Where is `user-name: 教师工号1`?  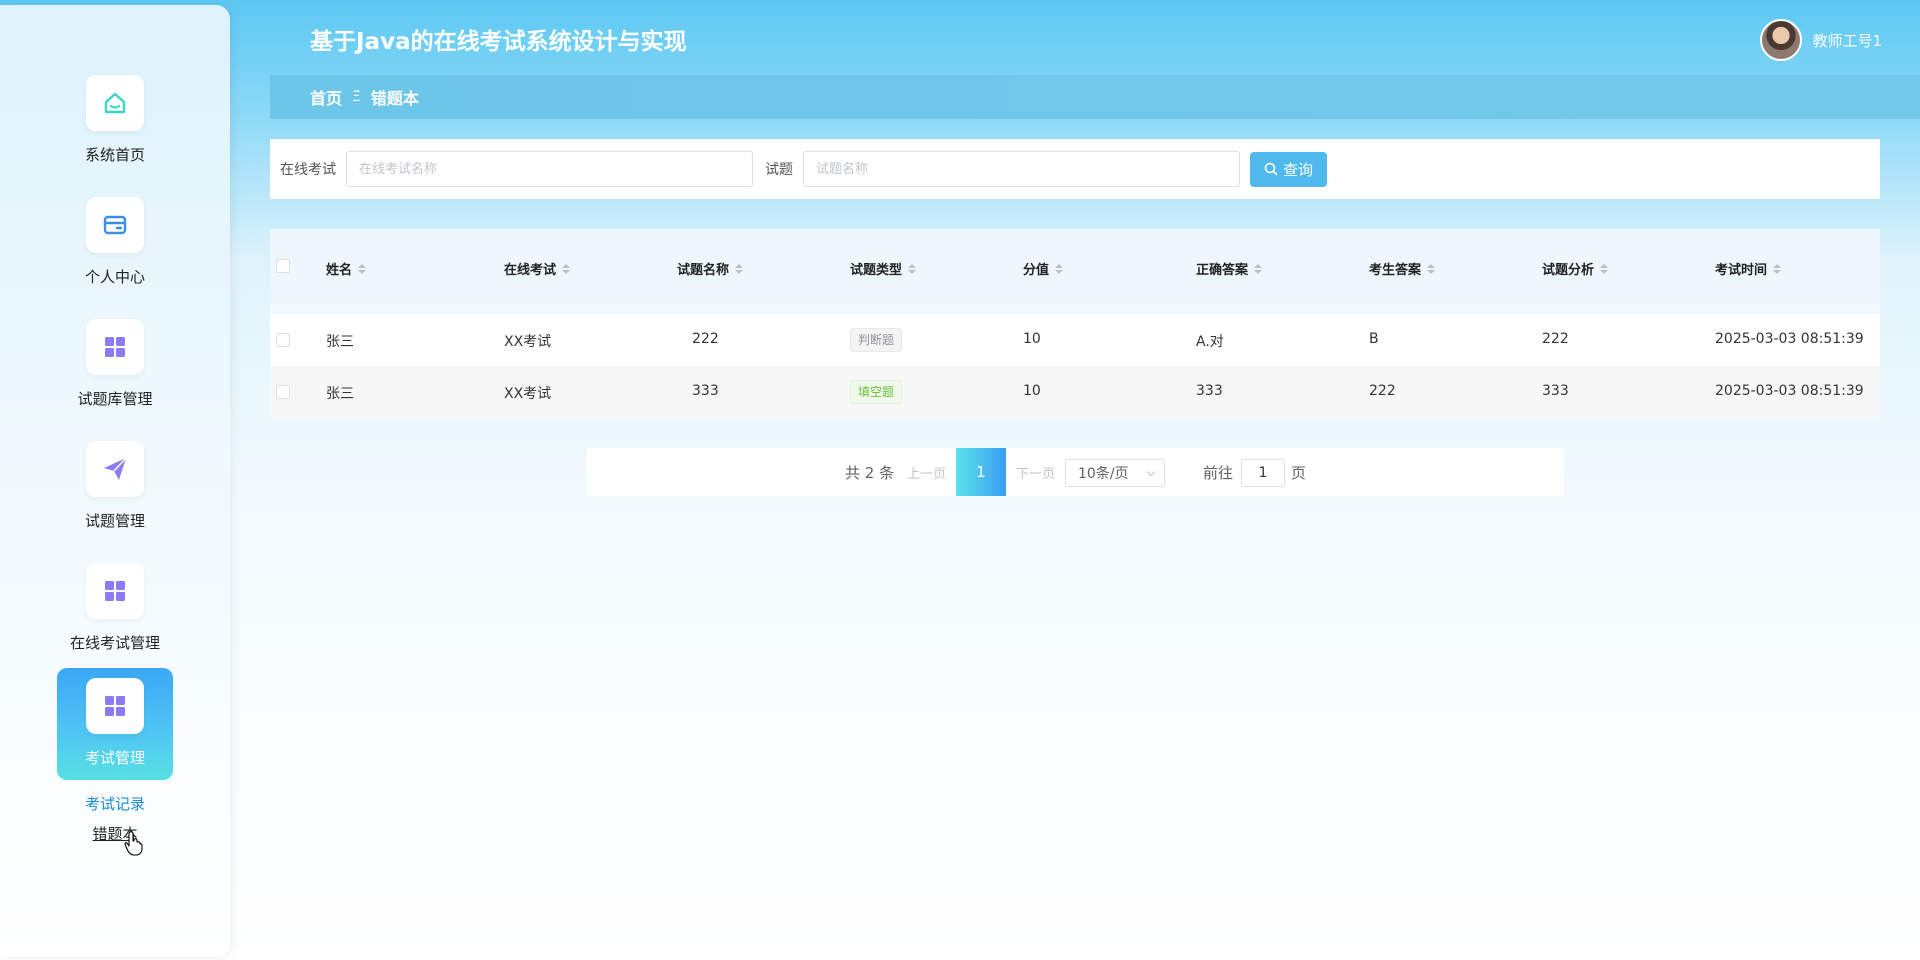 user-name: 教师工号1 is located at coordinates (1847, 40).